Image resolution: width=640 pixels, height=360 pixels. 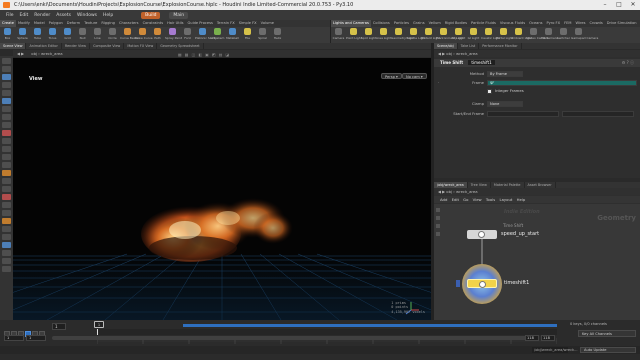 What do you see at coordinates (505, 74) in the screenshot?
I see `method-dropdown: By Frame` at bounding box center [505, 74].